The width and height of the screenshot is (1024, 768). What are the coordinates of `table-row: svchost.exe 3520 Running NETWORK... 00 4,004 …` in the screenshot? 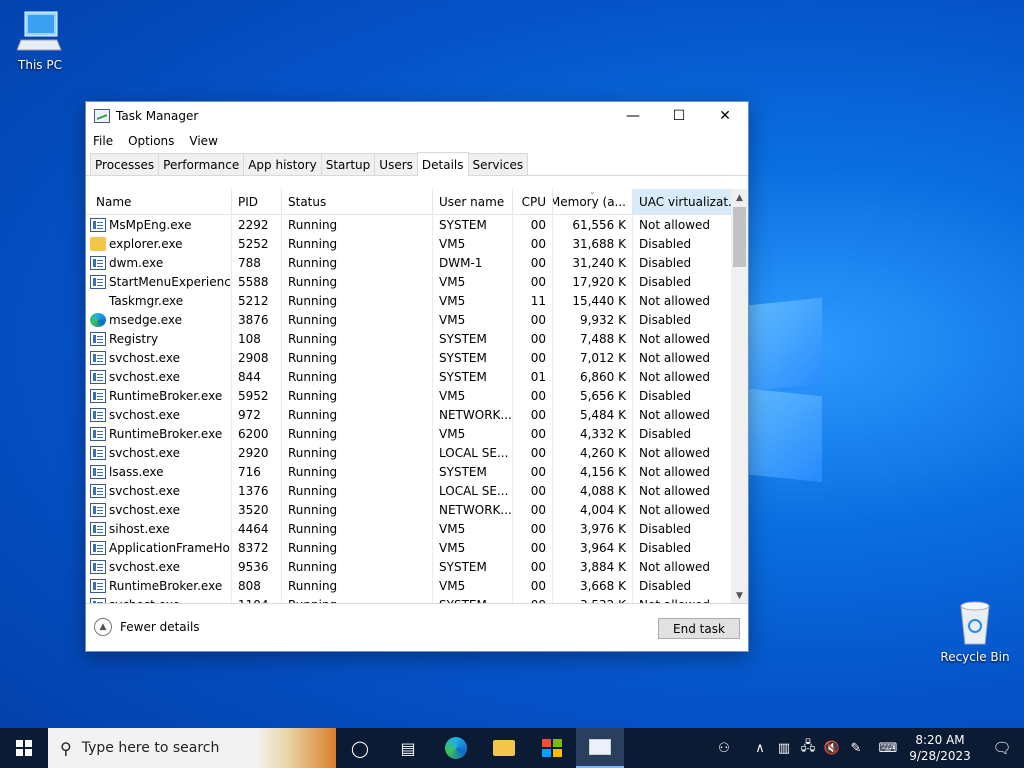 It's located at (417, 509).